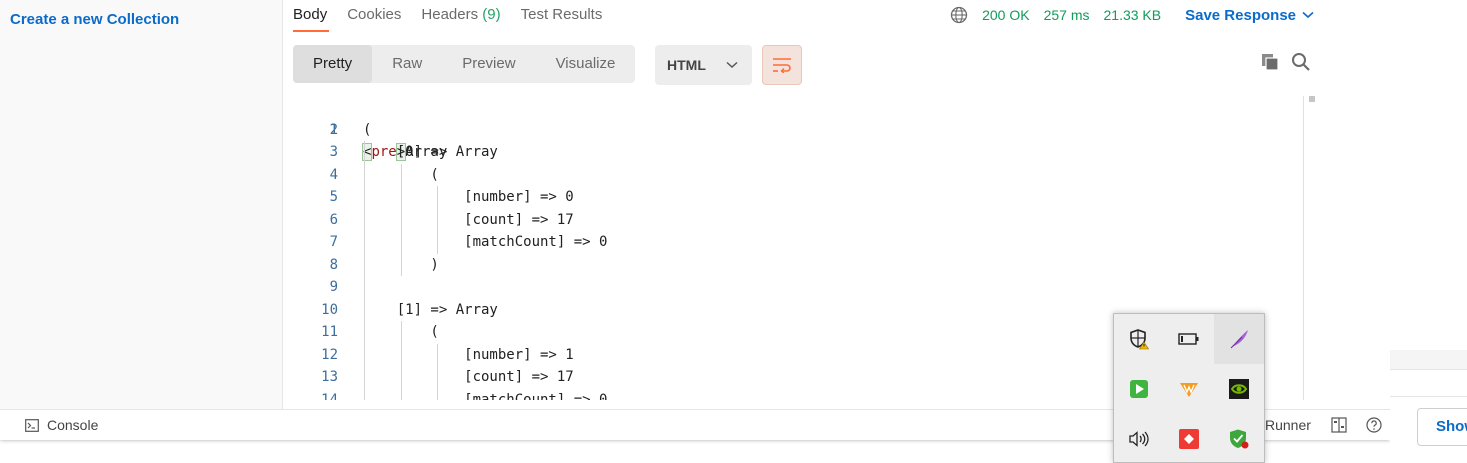 The width and height of the screenshot is (1467, 463). Describe the element at coordinates (333, 264) in the screenshot. I see `line-number: 8` at that location.